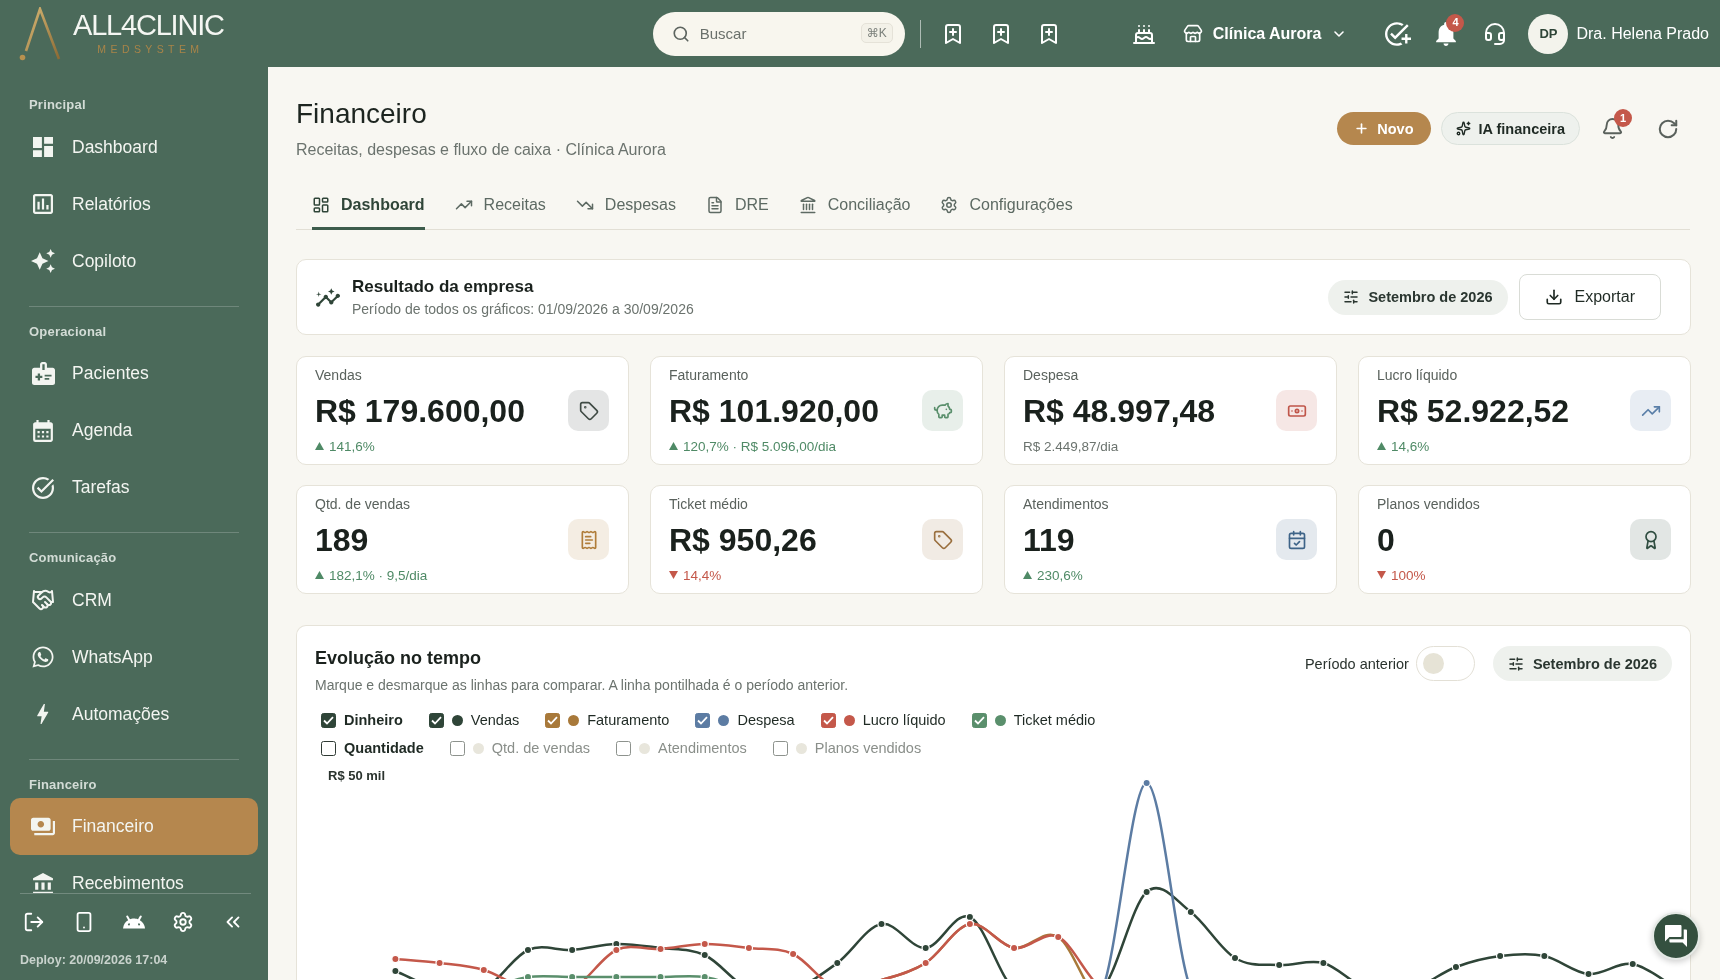 The image size is (1720, 980). I want to click on clinic-selector: Clínica Aurora, so click(1265, 33).